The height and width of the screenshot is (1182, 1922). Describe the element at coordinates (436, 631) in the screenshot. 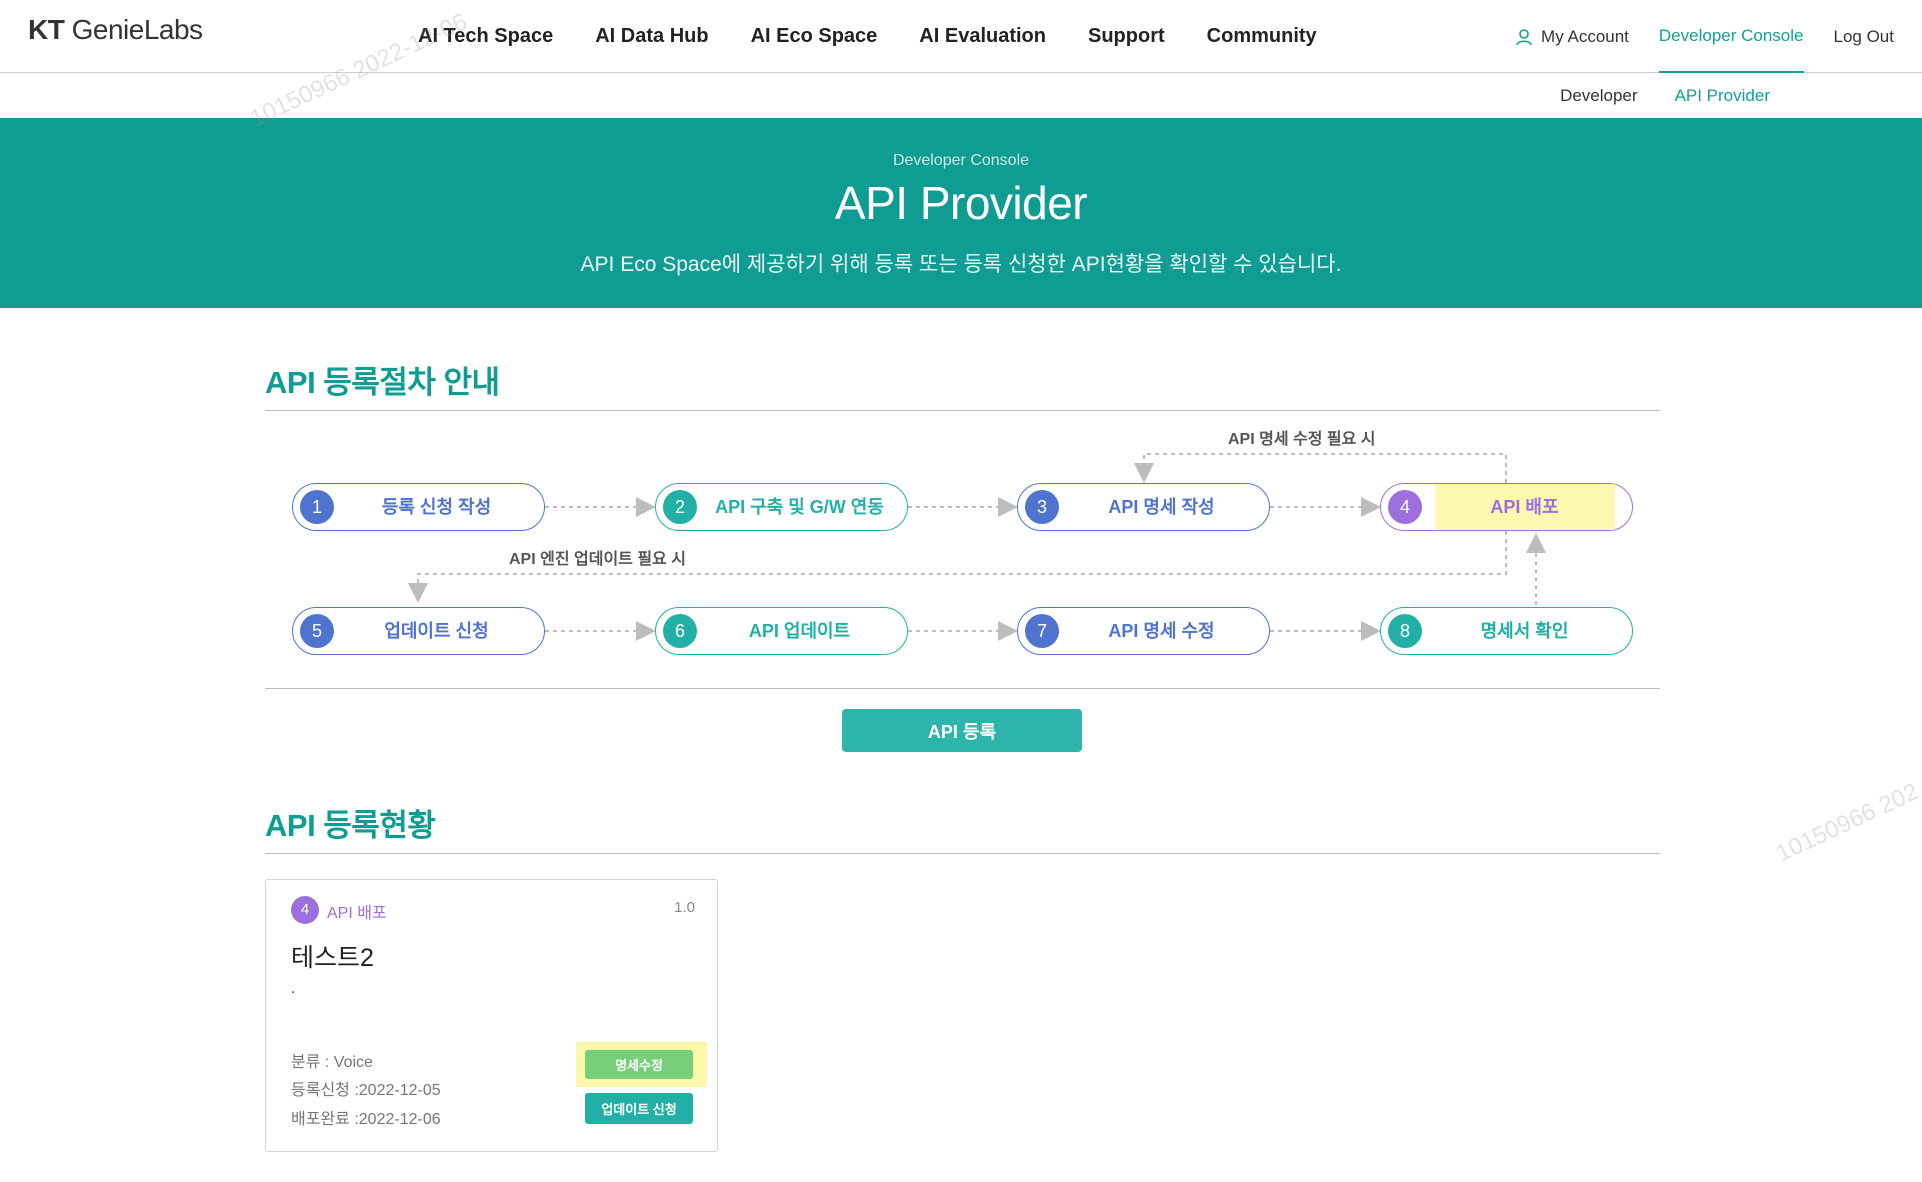

I see `step-label: 업데이트 신청` at that location.